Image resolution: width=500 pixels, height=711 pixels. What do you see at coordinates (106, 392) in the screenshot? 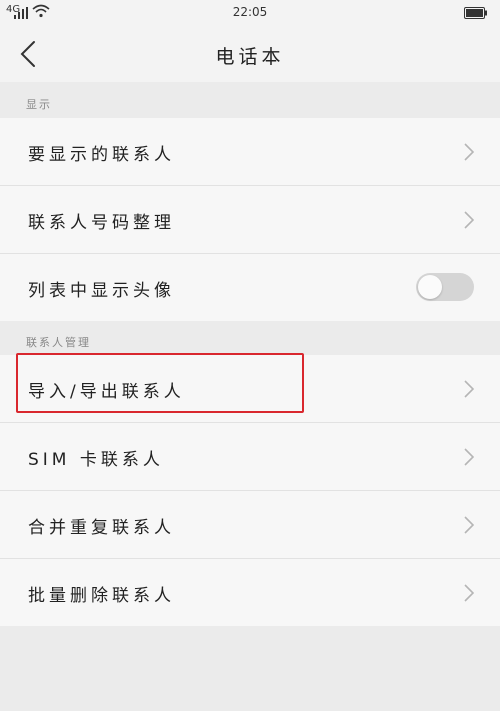
I see `row-label: 导入/导出联系人` at bounding box center [106, 392].